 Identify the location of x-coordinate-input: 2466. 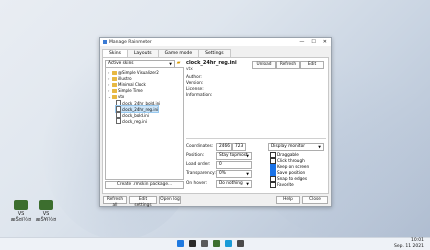
(224, 147).